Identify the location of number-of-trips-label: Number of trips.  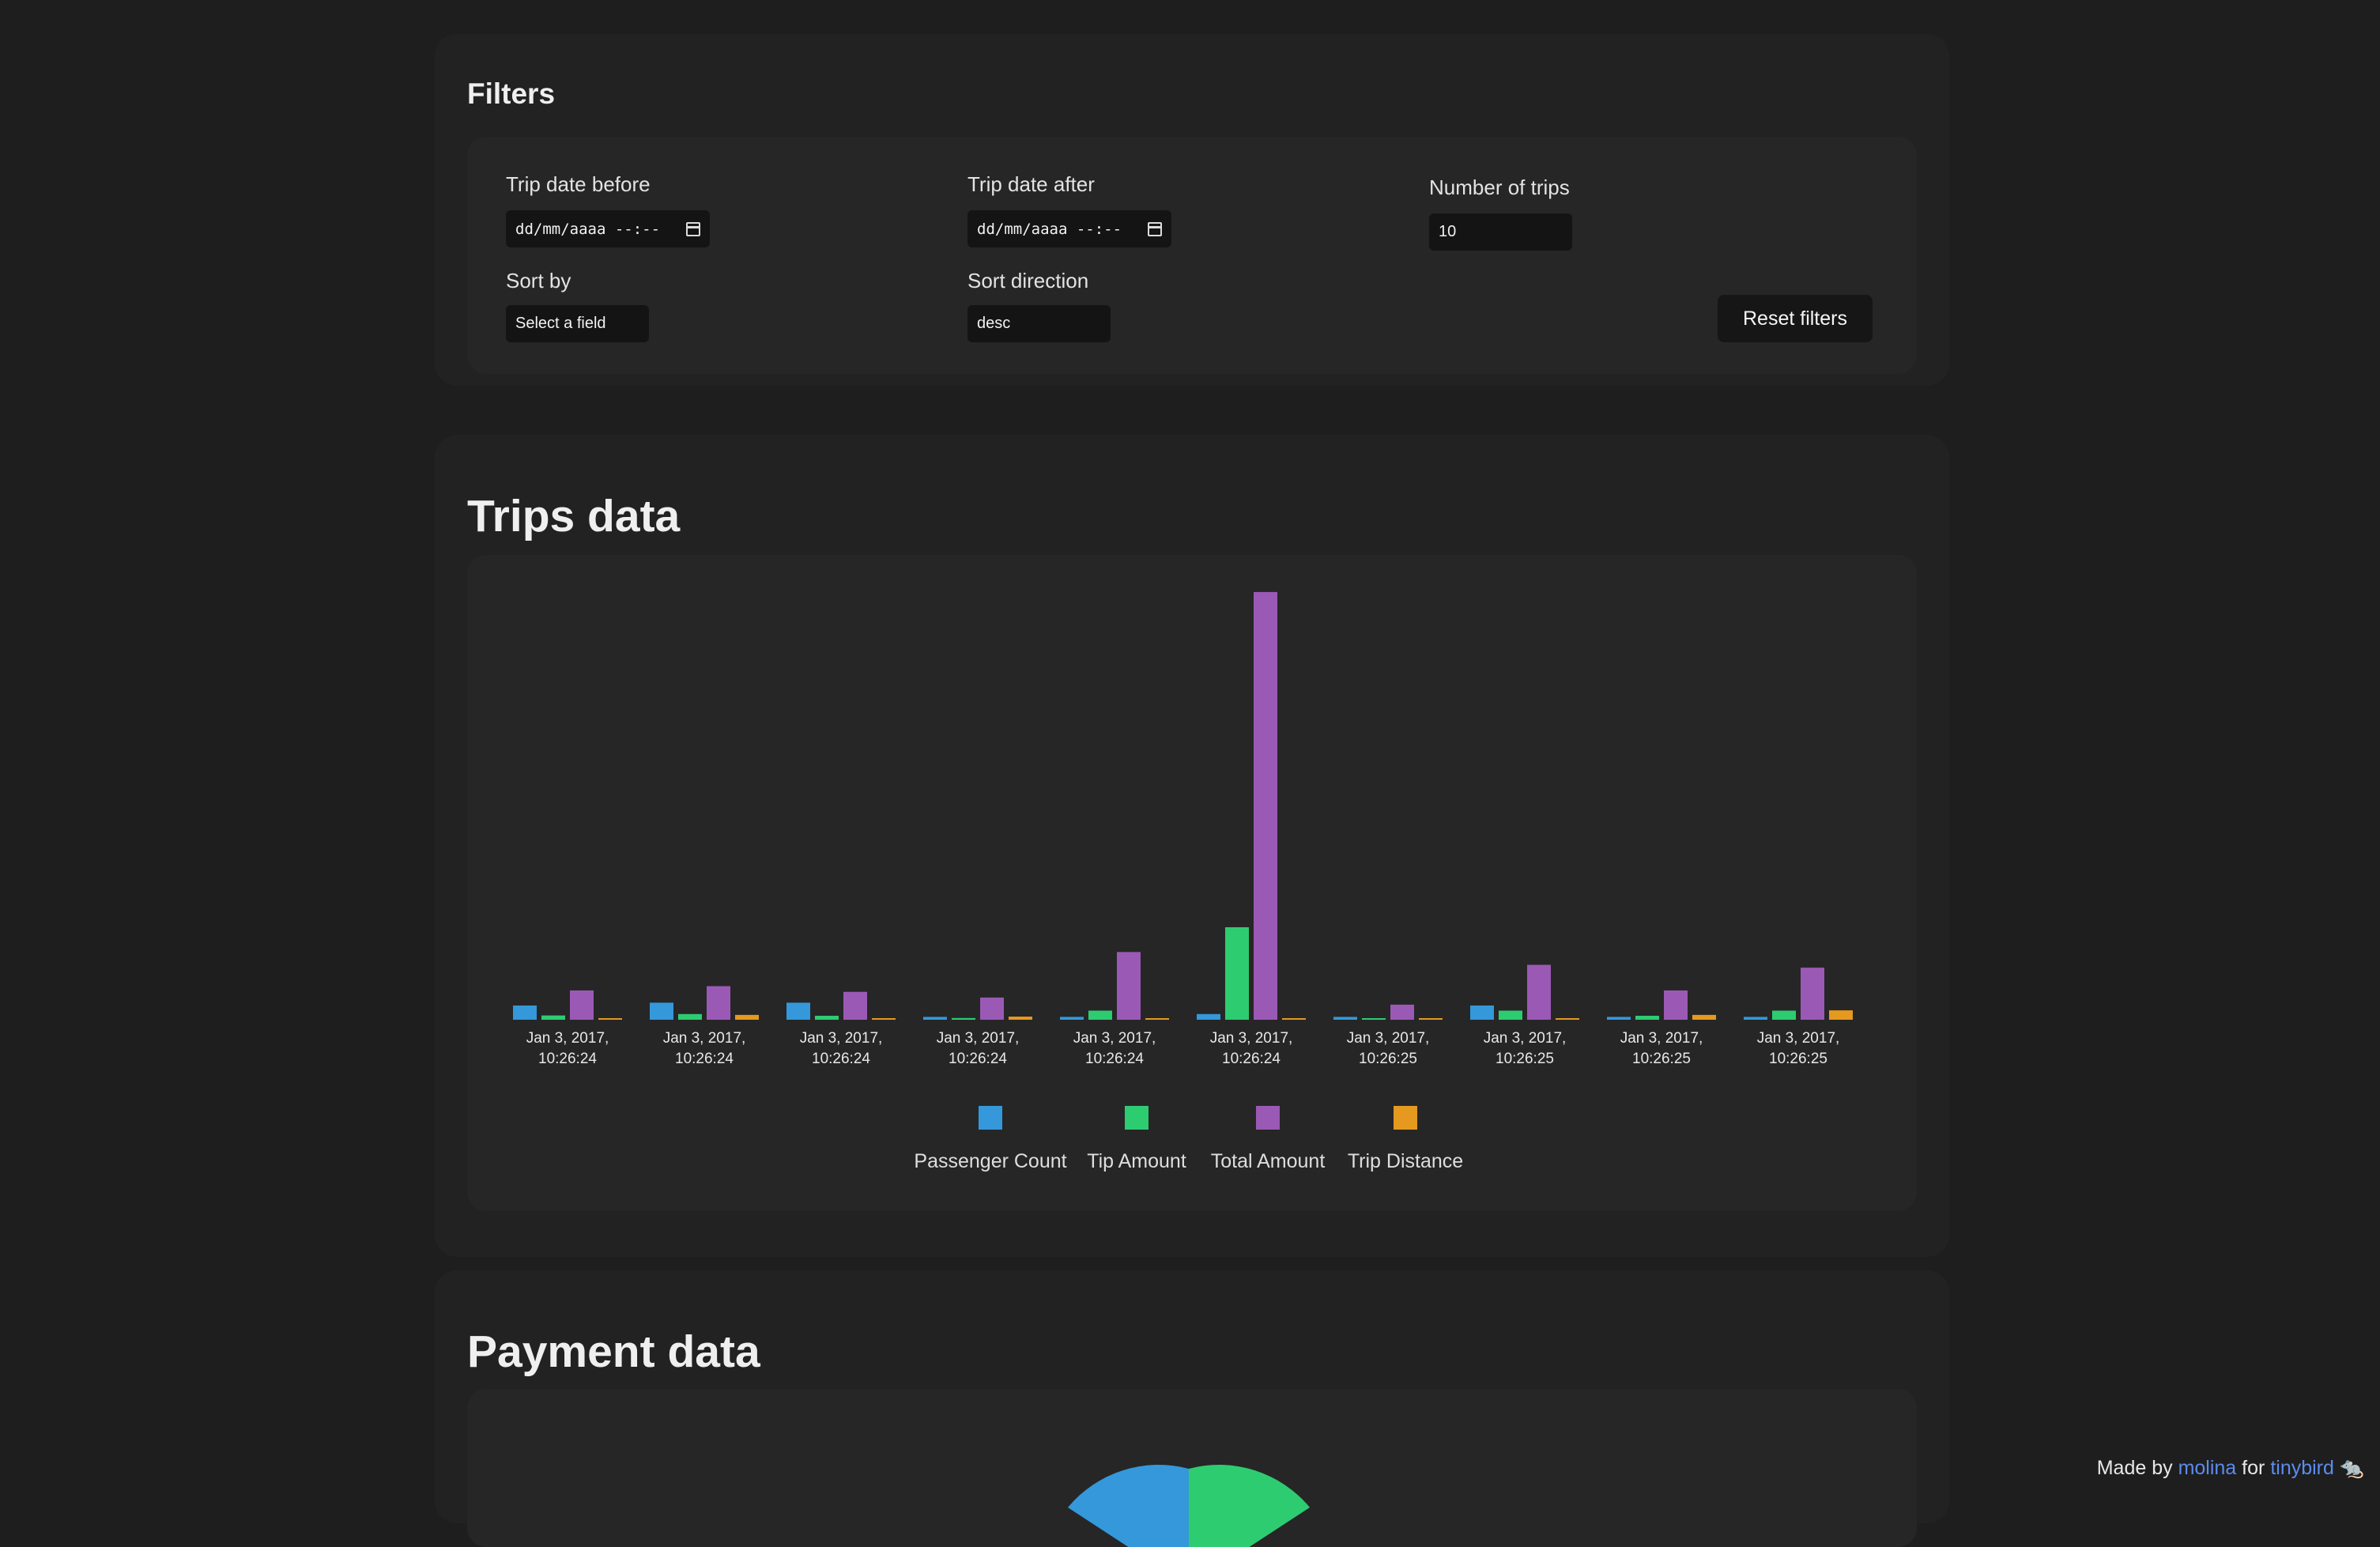
(1499, 187).